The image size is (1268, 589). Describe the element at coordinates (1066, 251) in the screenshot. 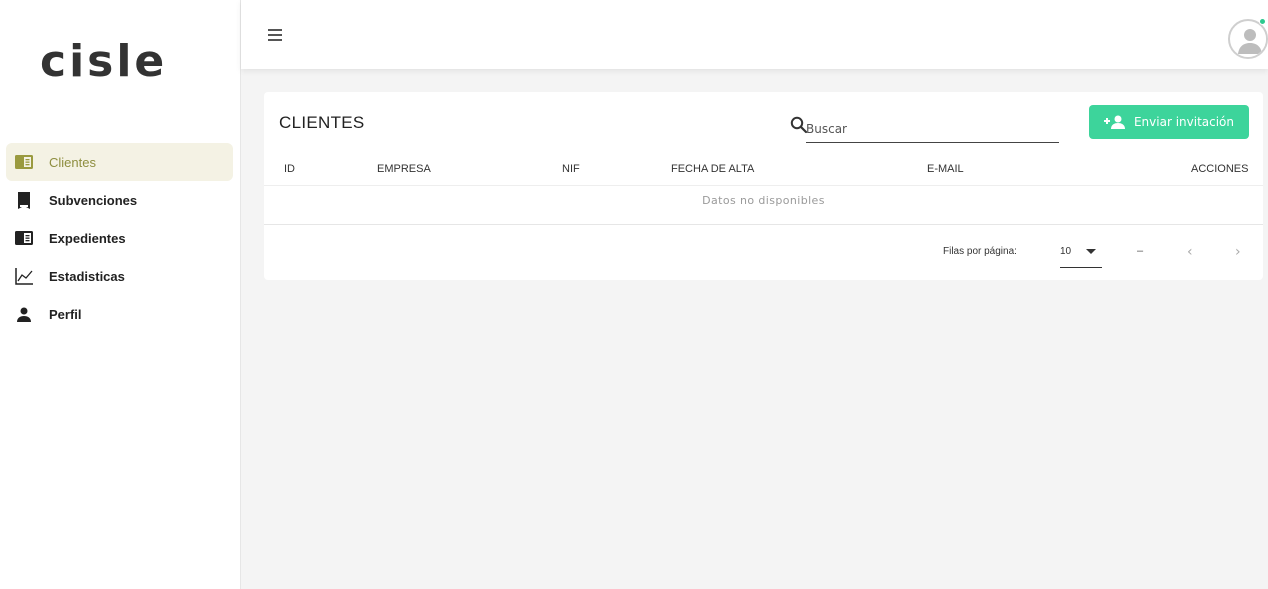

I see `rows-per-page-value: 10` at that location.